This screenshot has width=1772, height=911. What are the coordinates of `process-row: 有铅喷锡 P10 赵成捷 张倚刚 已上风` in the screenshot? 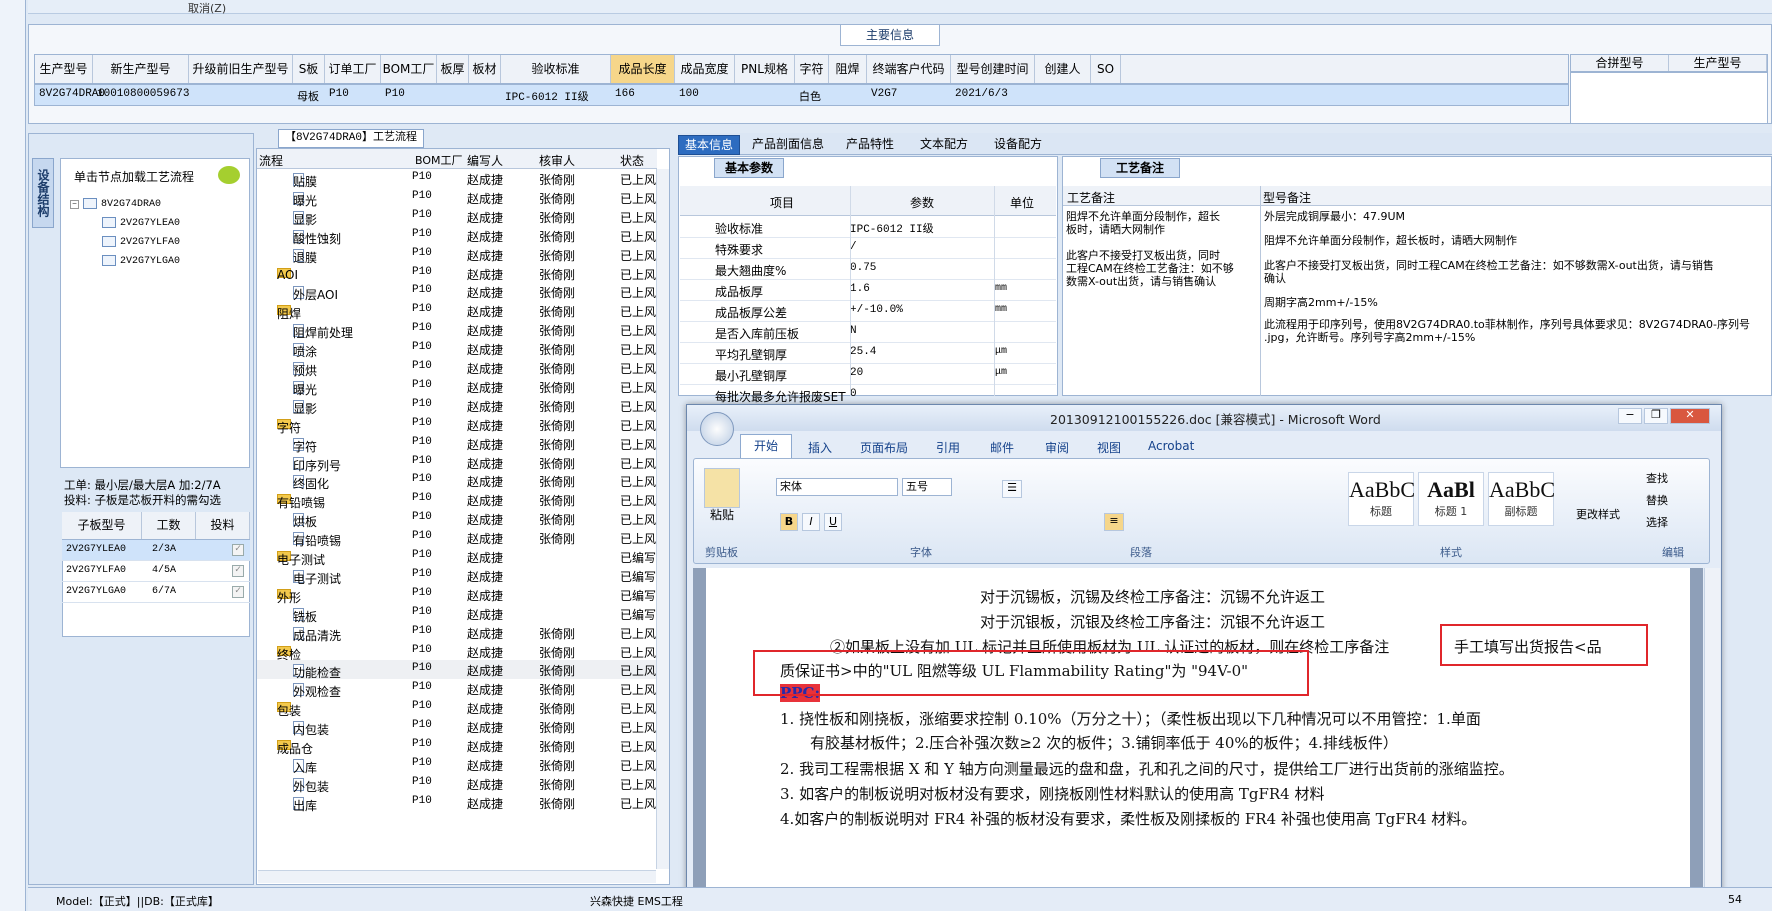 It's located at (457, 538).